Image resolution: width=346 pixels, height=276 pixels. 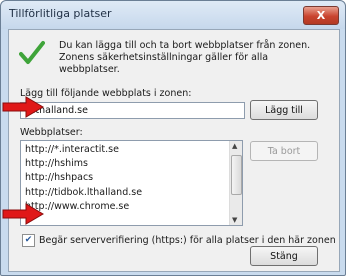 I want to click on window-title: Tillförlitliga platser, so click(x=60, y=13).